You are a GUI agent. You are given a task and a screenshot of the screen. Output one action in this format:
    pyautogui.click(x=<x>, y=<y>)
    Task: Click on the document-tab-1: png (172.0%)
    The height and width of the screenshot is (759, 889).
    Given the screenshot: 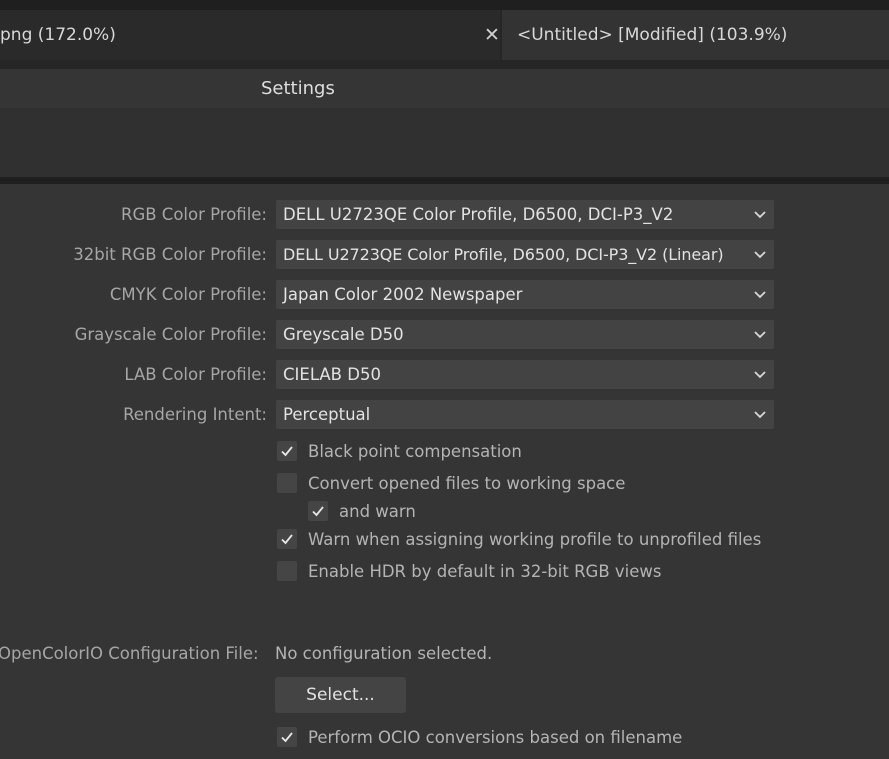 What is the action you would take?
    pyautogui.click(x=250, y=35)
    